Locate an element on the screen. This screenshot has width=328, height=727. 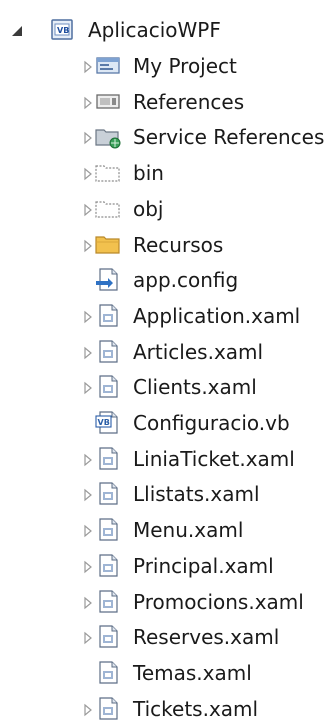
tree-item-label: Articles.xaml is located at coordinates (198, 352).